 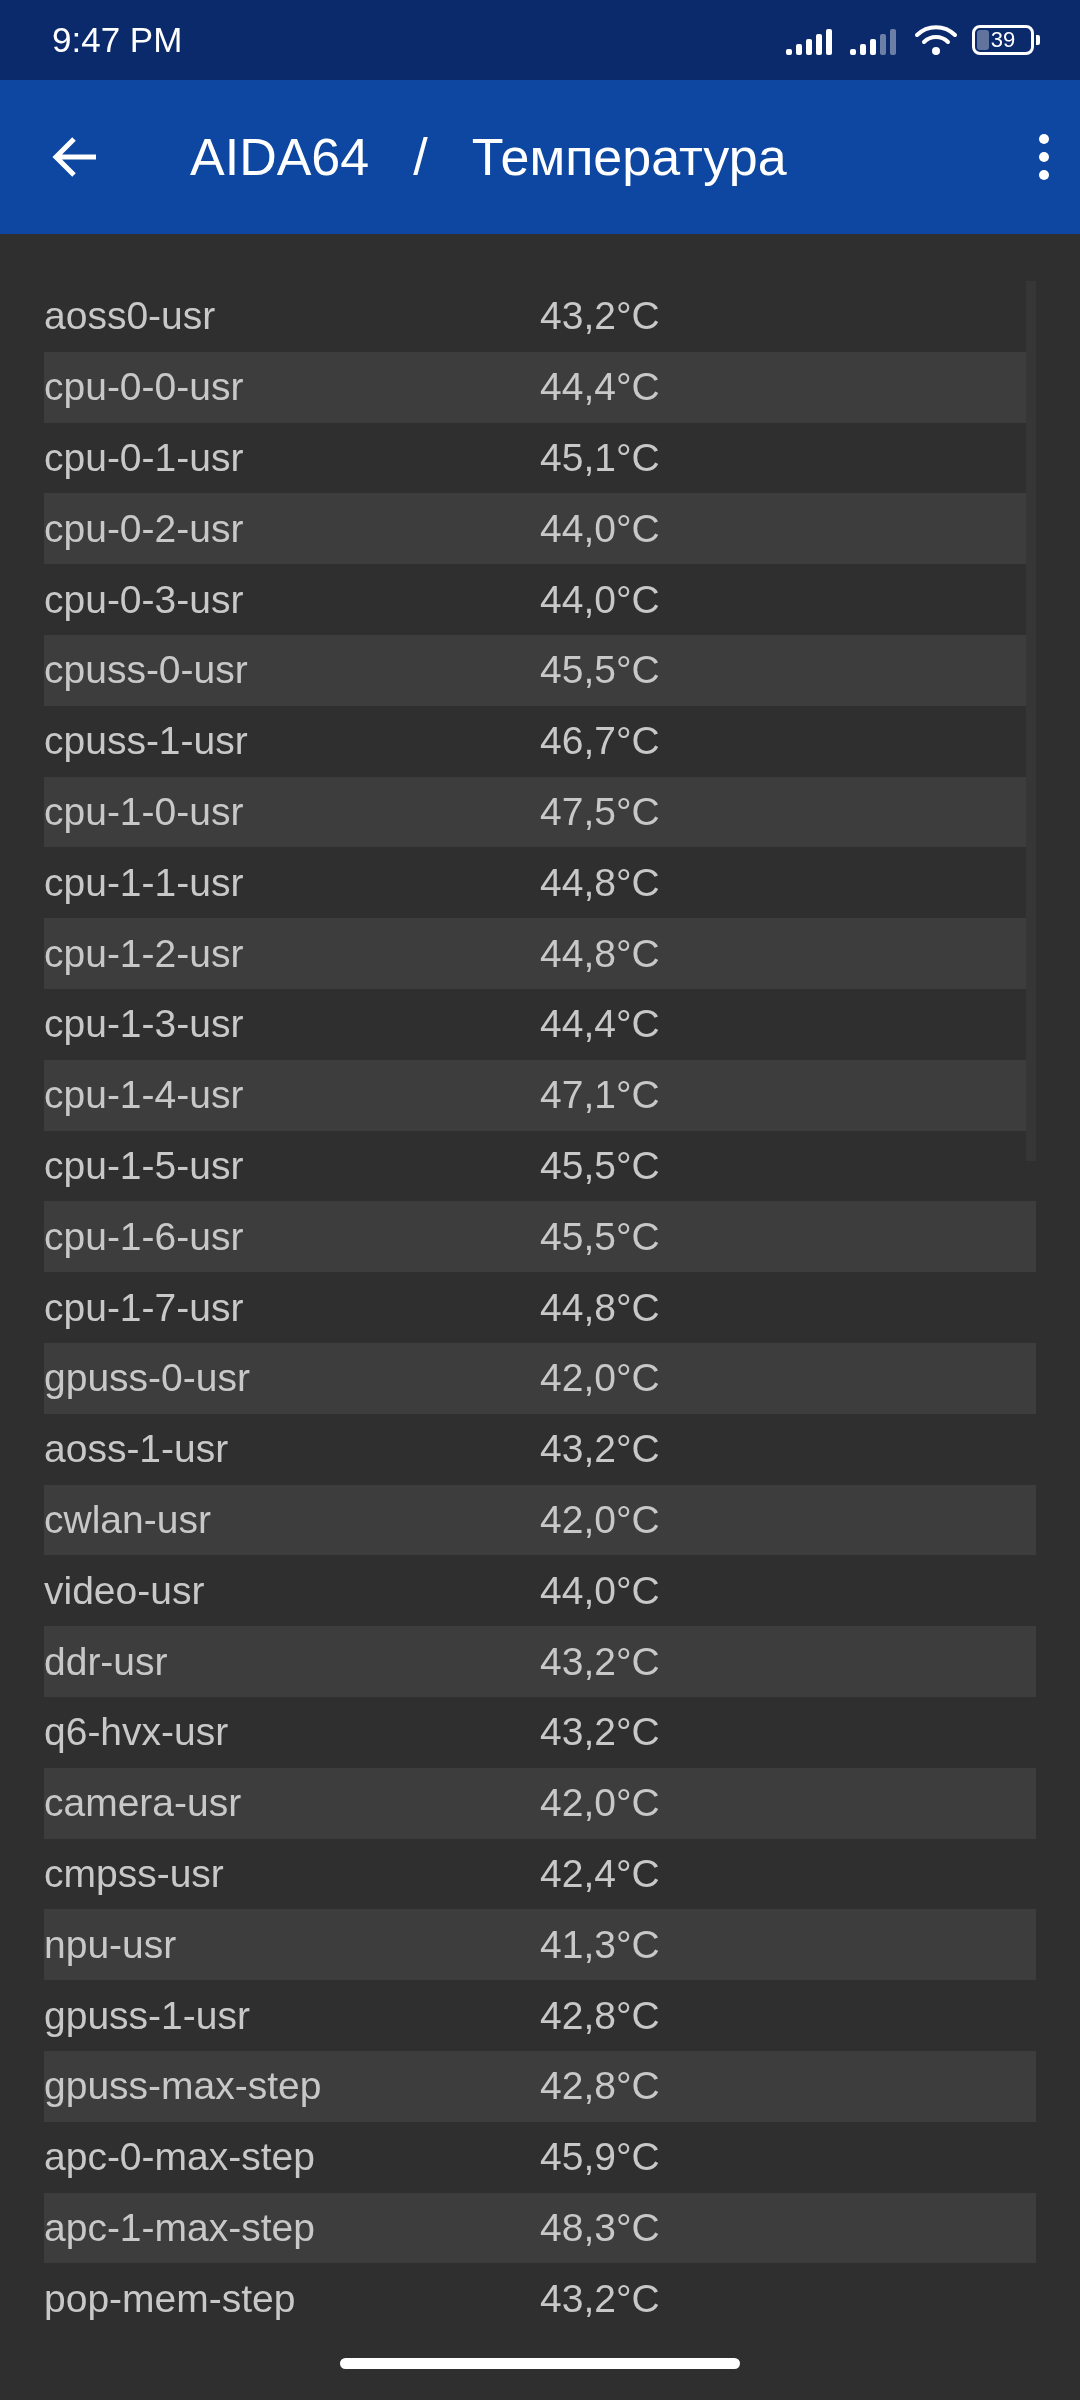 What do you see at coordinates (180, 2157) in the screenshot?
I see `sensor-name: apc-0-max-step` at bounding box center [180, 2157].